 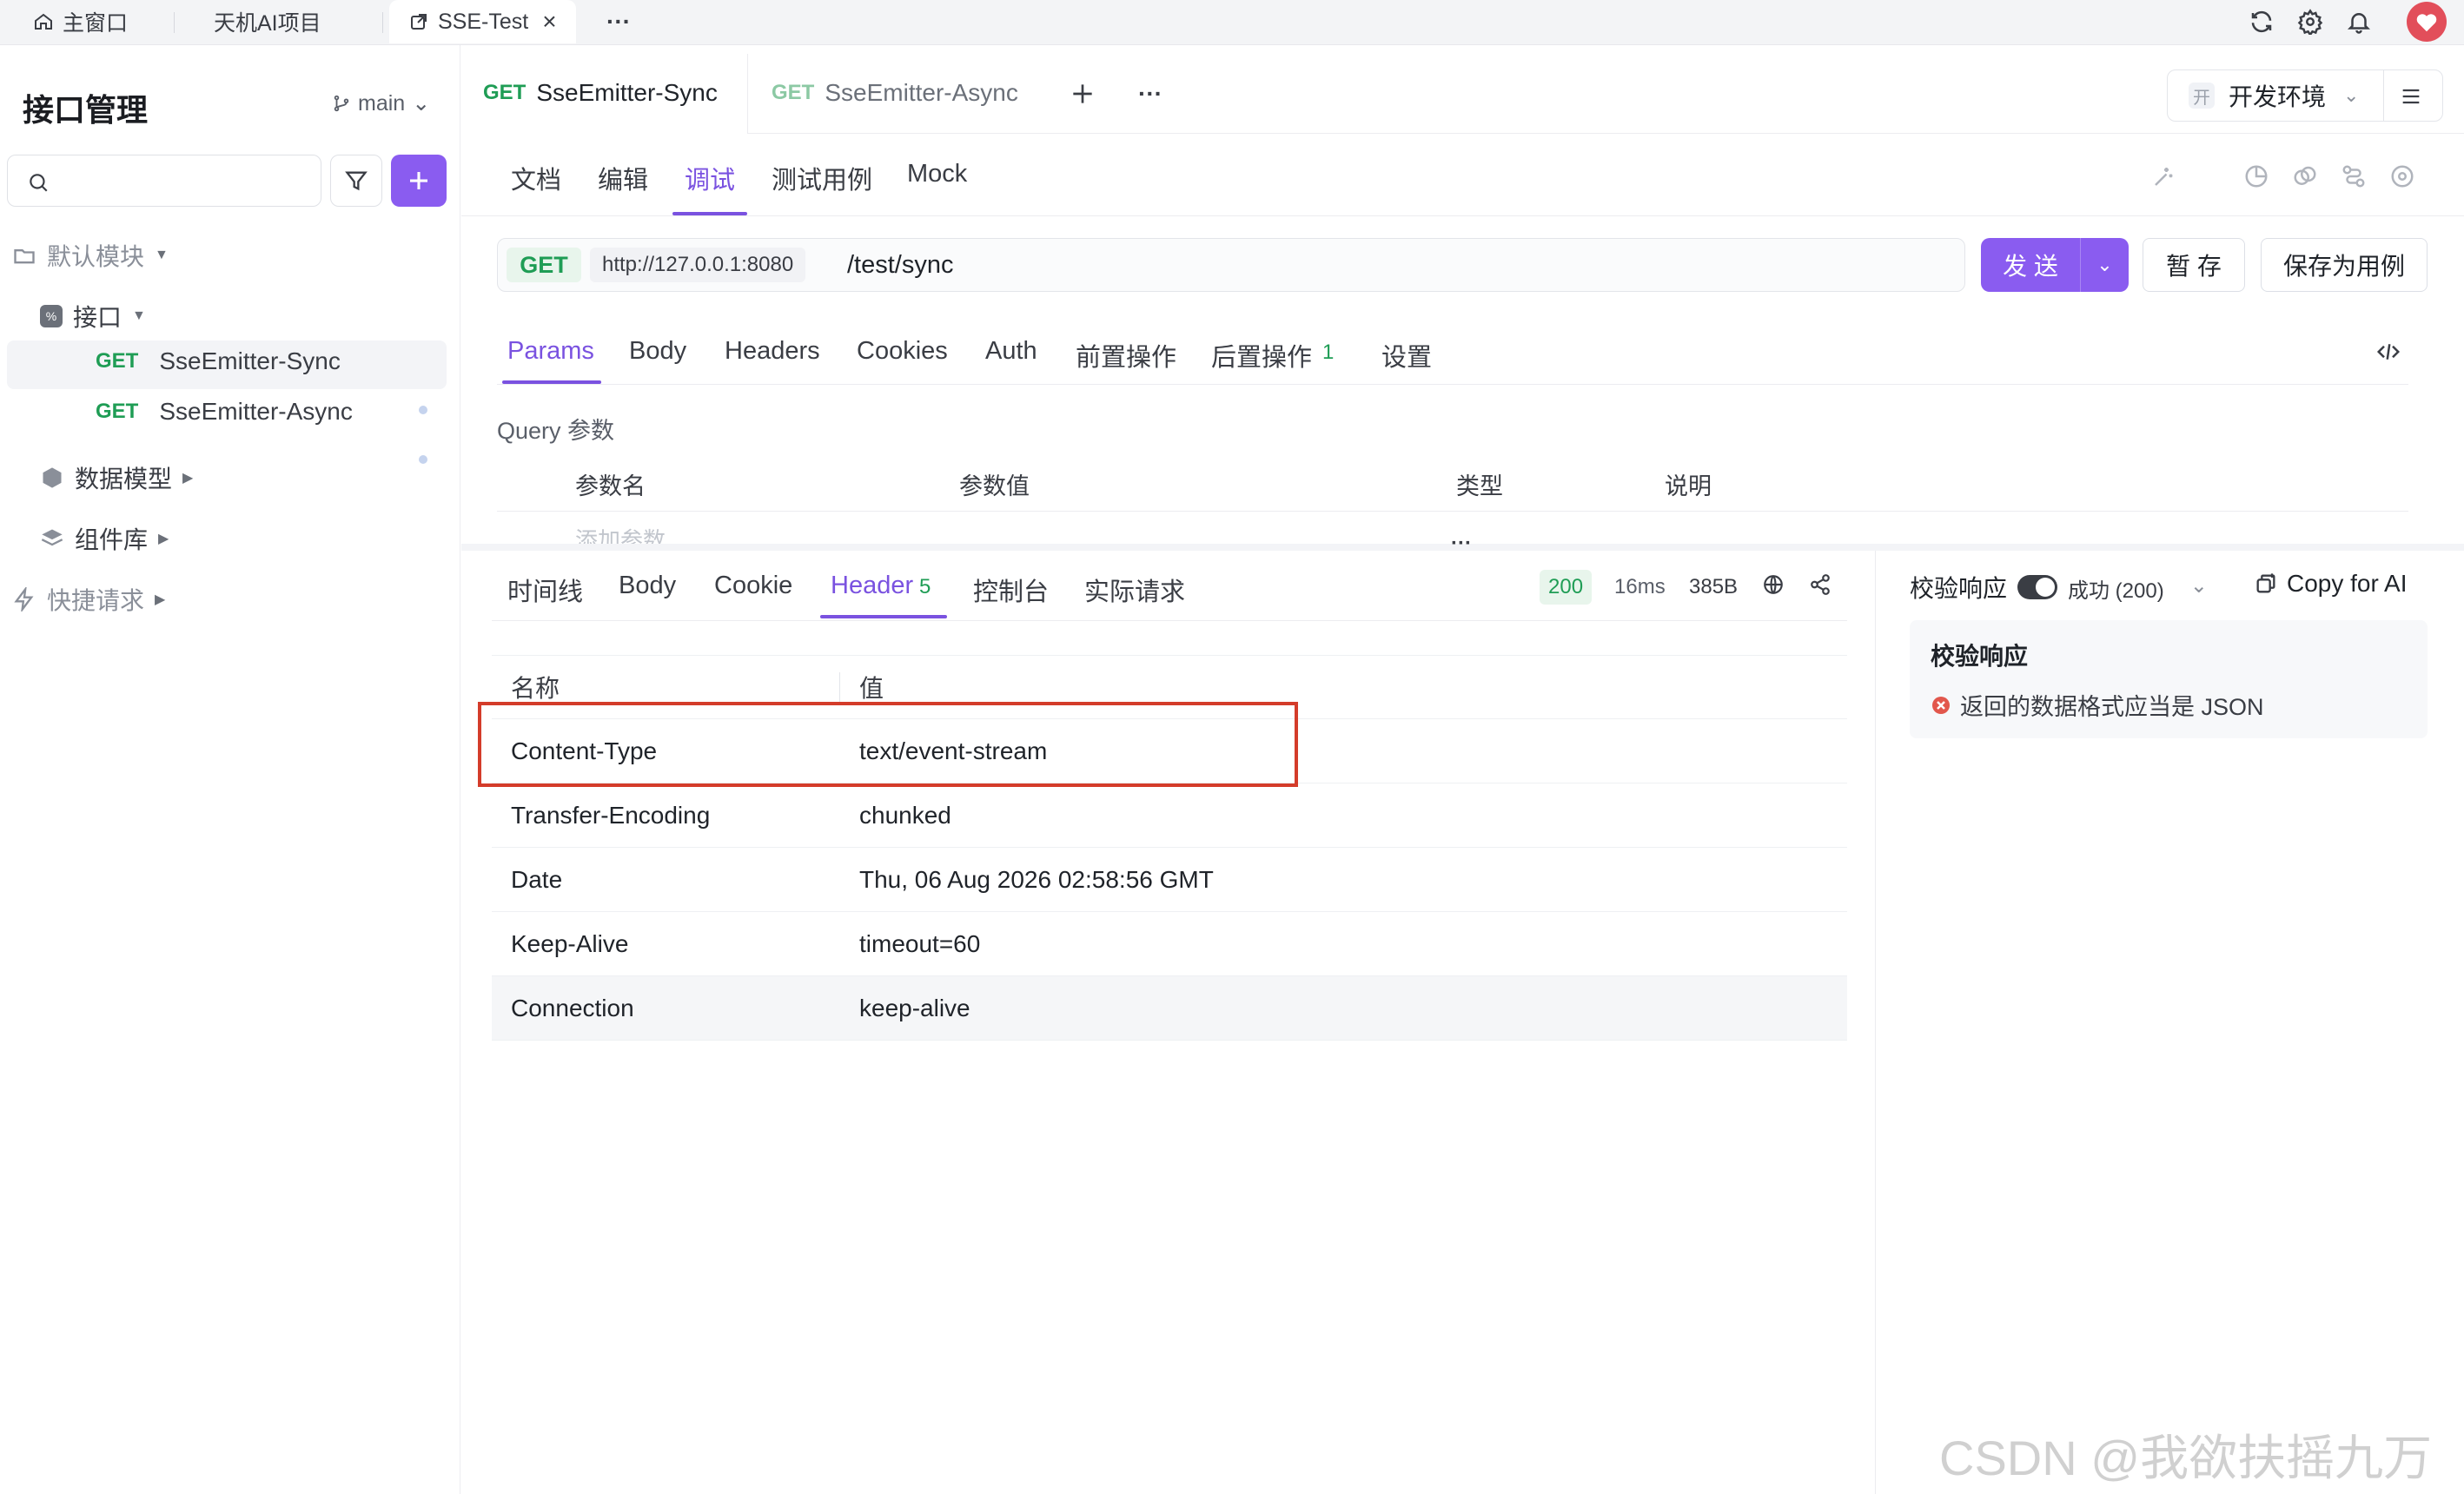 I want to click on window-tab-sse-test: SSE-Test ×, so click(x=482, y=22).